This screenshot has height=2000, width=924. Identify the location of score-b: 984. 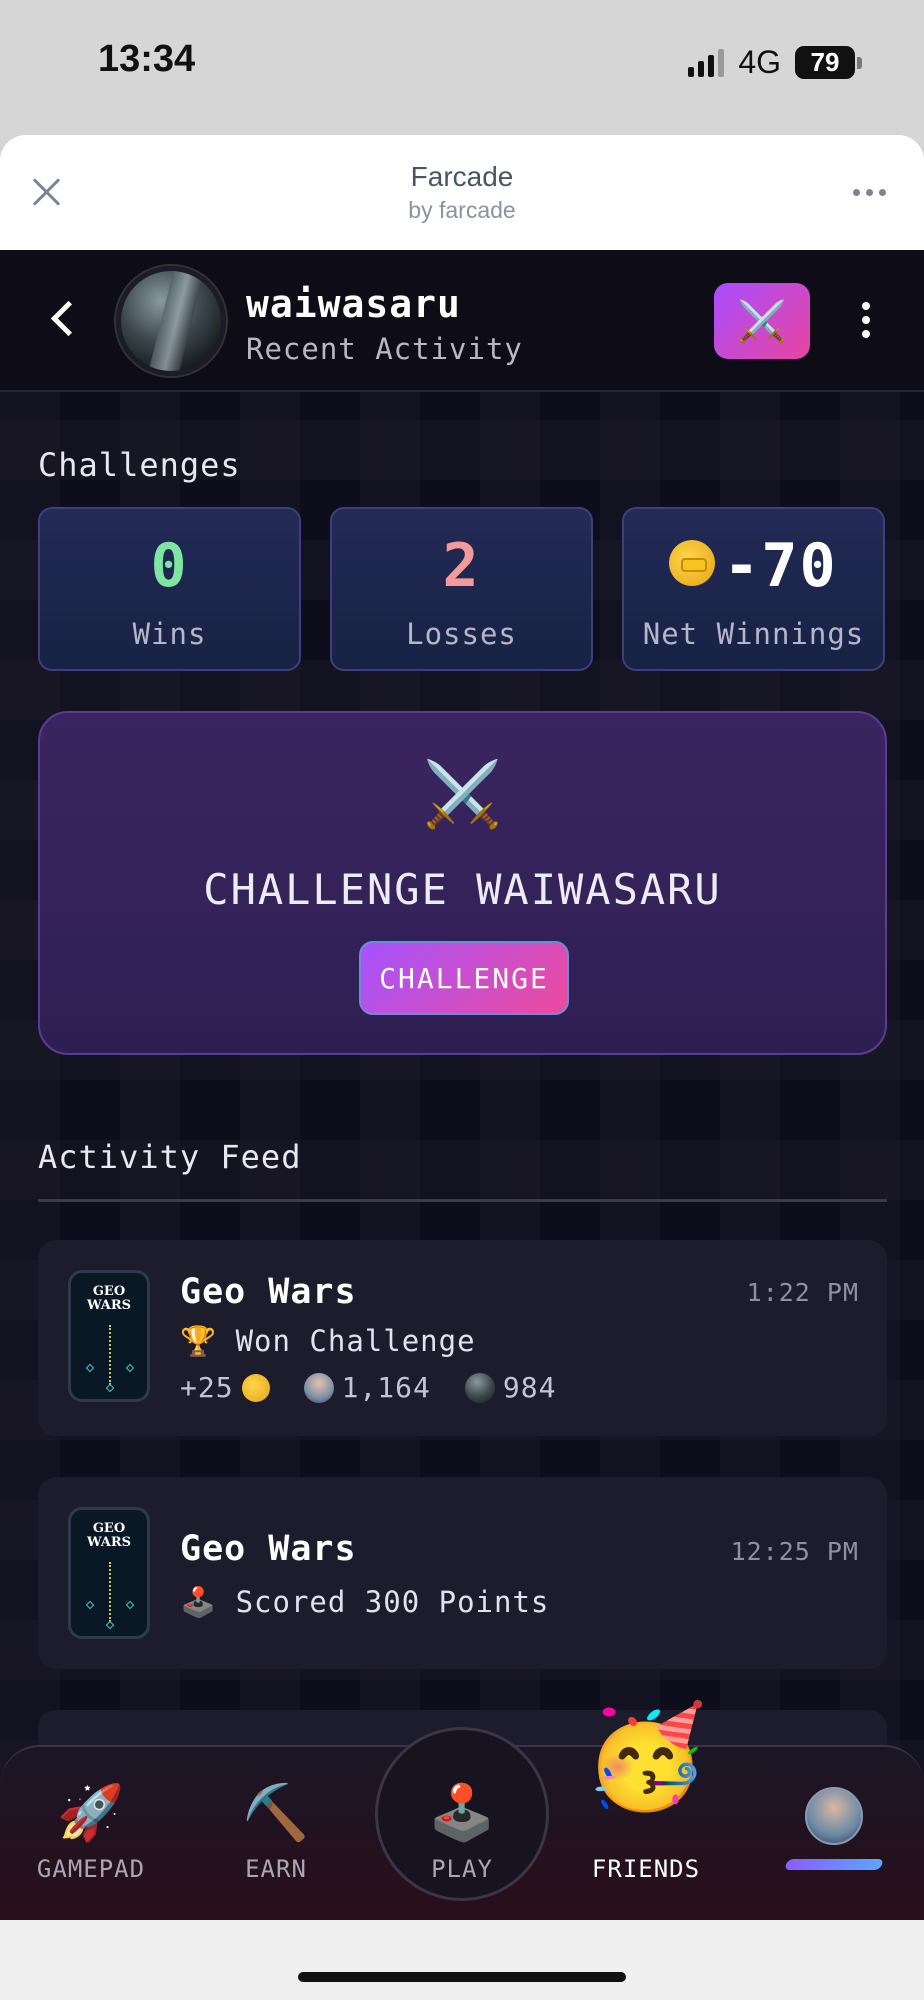
(529, 1387).